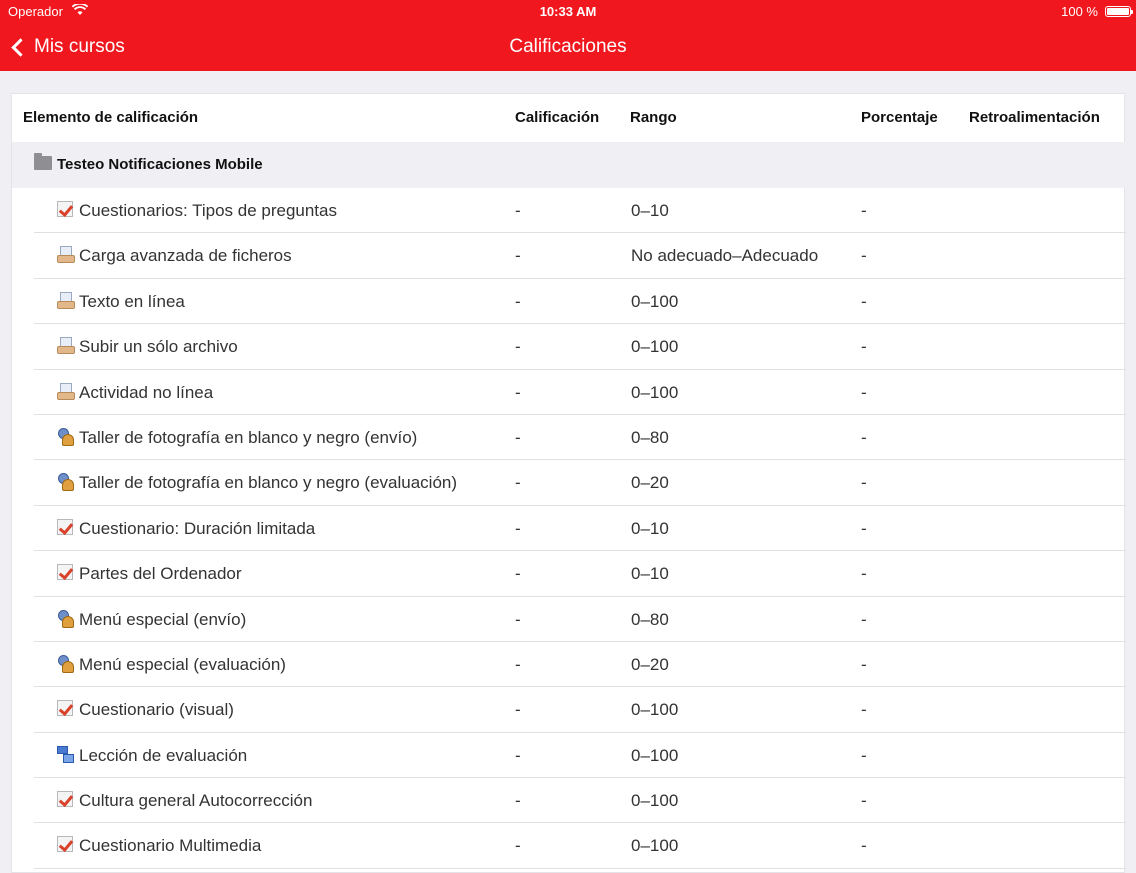 This screenshot has height=873, width=1136. What do you see at coordinates (160, 573) in the screenshot?
I see `item-name: Partes del Ordenador` at bounding box center [160, 573].